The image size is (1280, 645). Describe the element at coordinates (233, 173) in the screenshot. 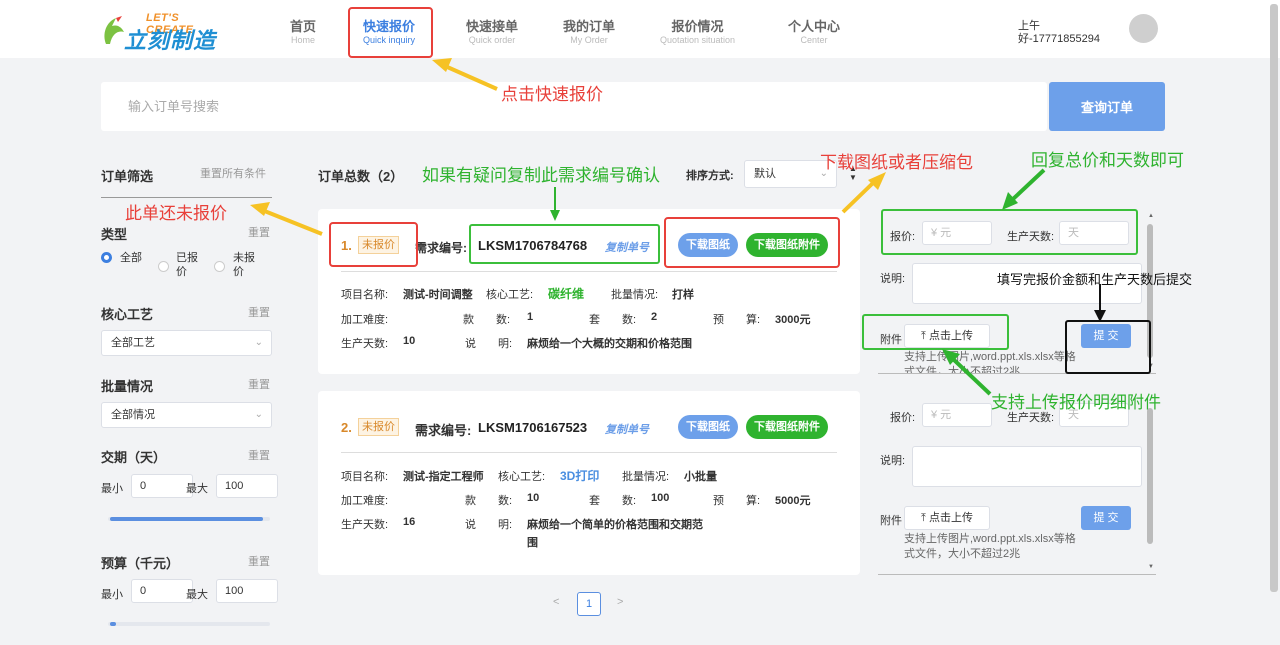

I see `reset-all-button: 重置所有条件` at that location.